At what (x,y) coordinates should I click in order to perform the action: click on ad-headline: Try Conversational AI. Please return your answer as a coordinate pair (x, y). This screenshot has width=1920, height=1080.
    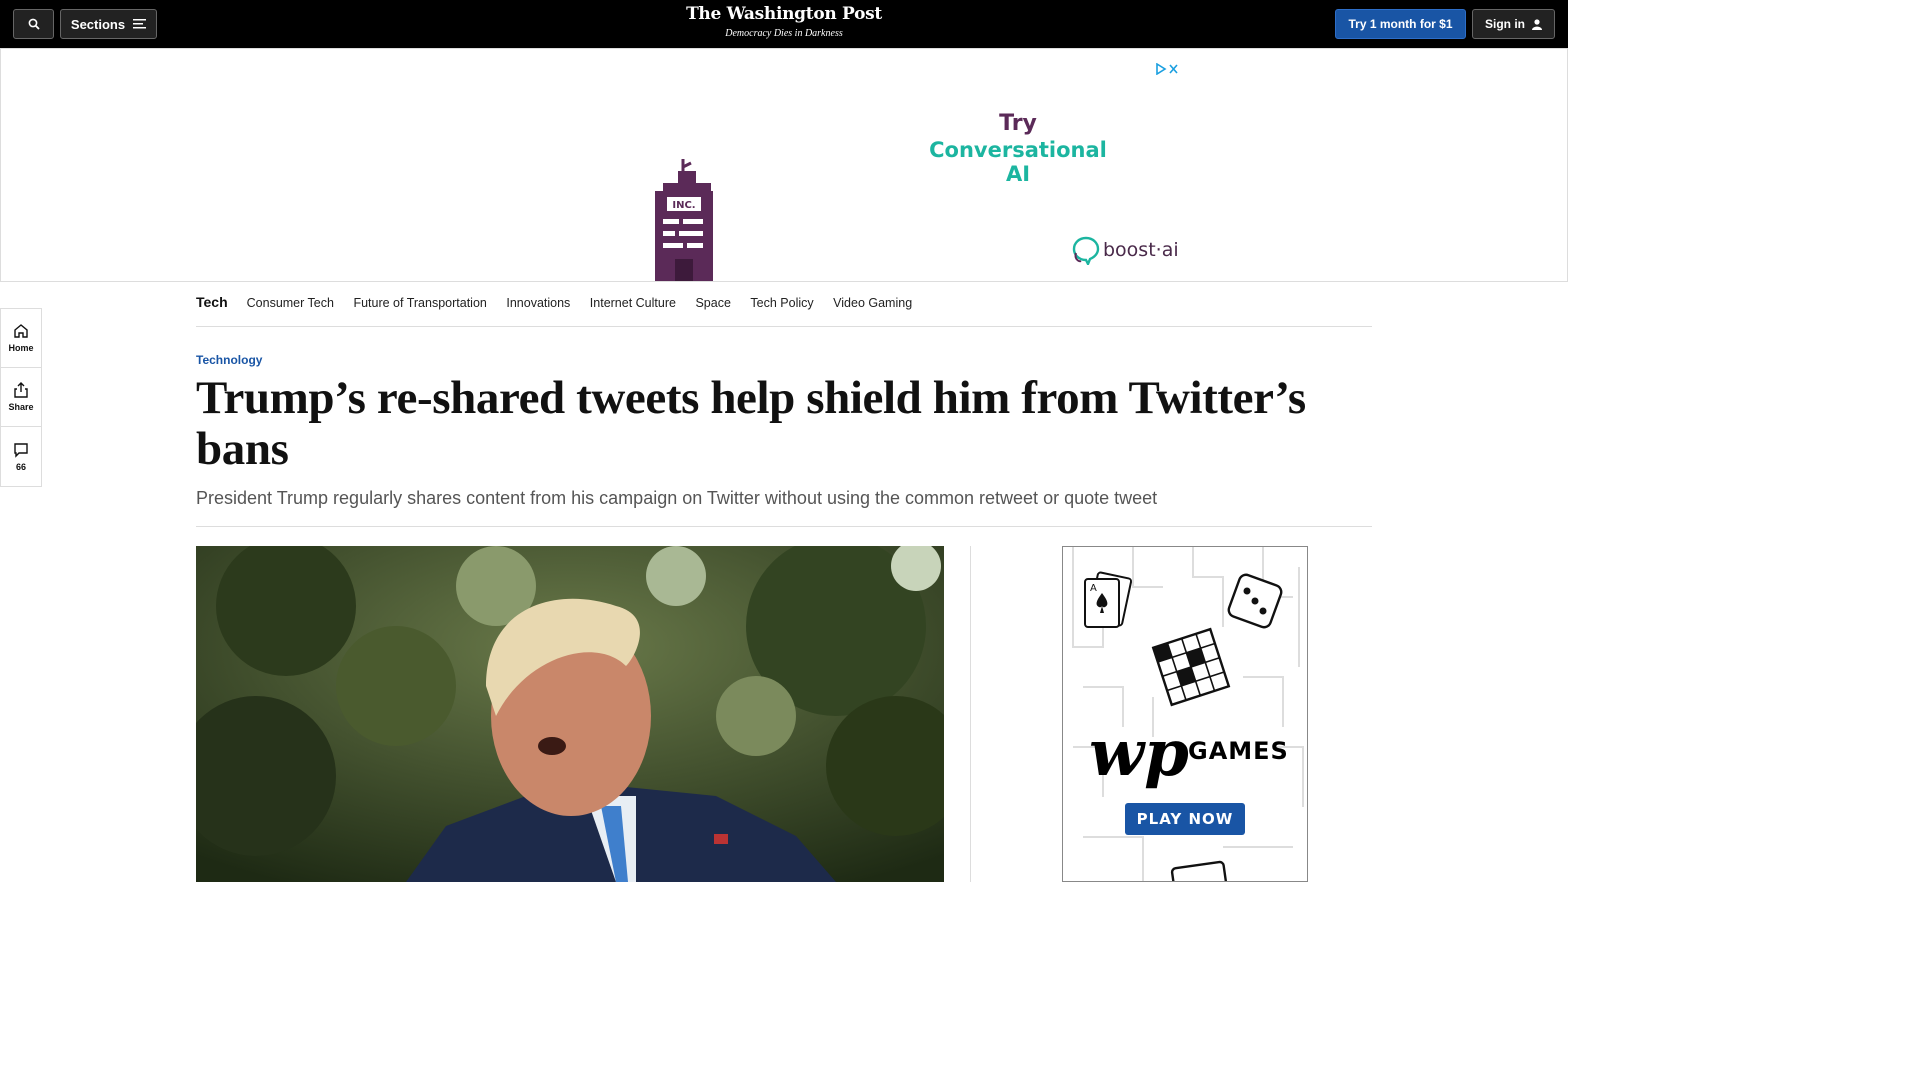
    Looking at the image, I should click on (1018, 148).